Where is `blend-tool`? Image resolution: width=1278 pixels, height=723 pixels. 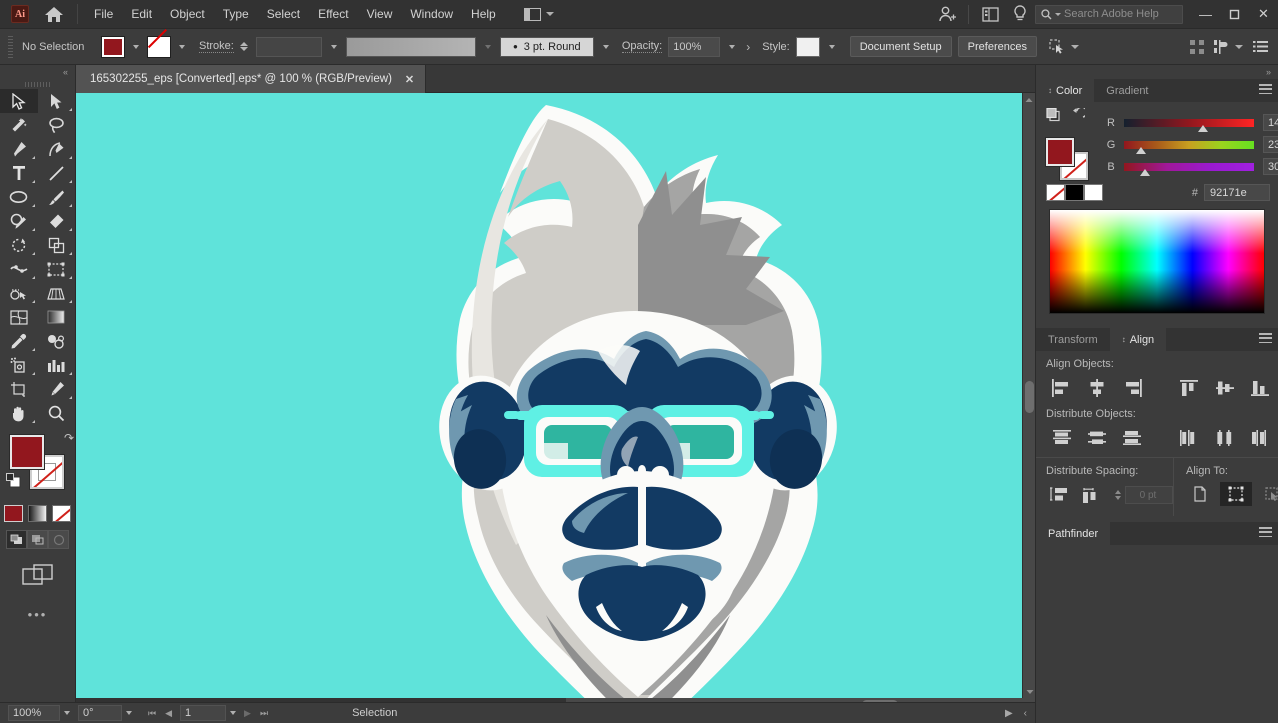
blend-tool is located at coordinates (57, 341).